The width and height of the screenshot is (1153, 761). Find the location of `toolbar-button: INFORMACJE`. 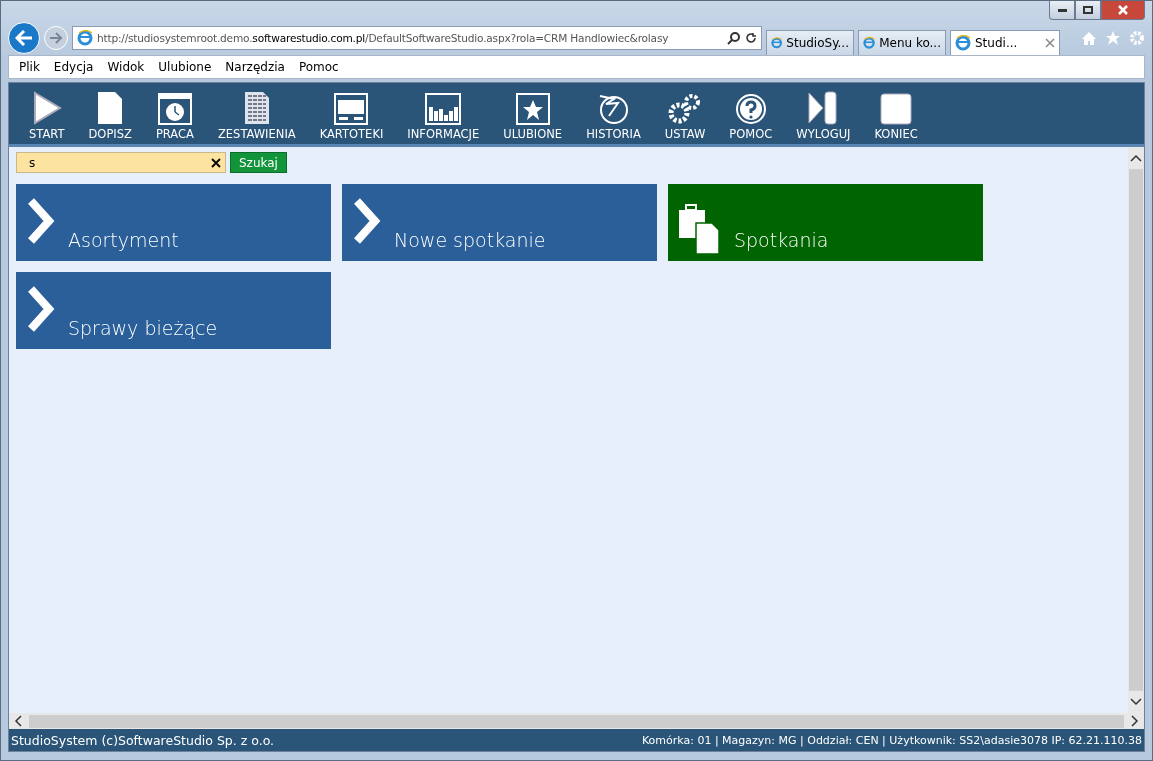

toolbar-button: INFORMACJE is located at coordinates (443, 117).